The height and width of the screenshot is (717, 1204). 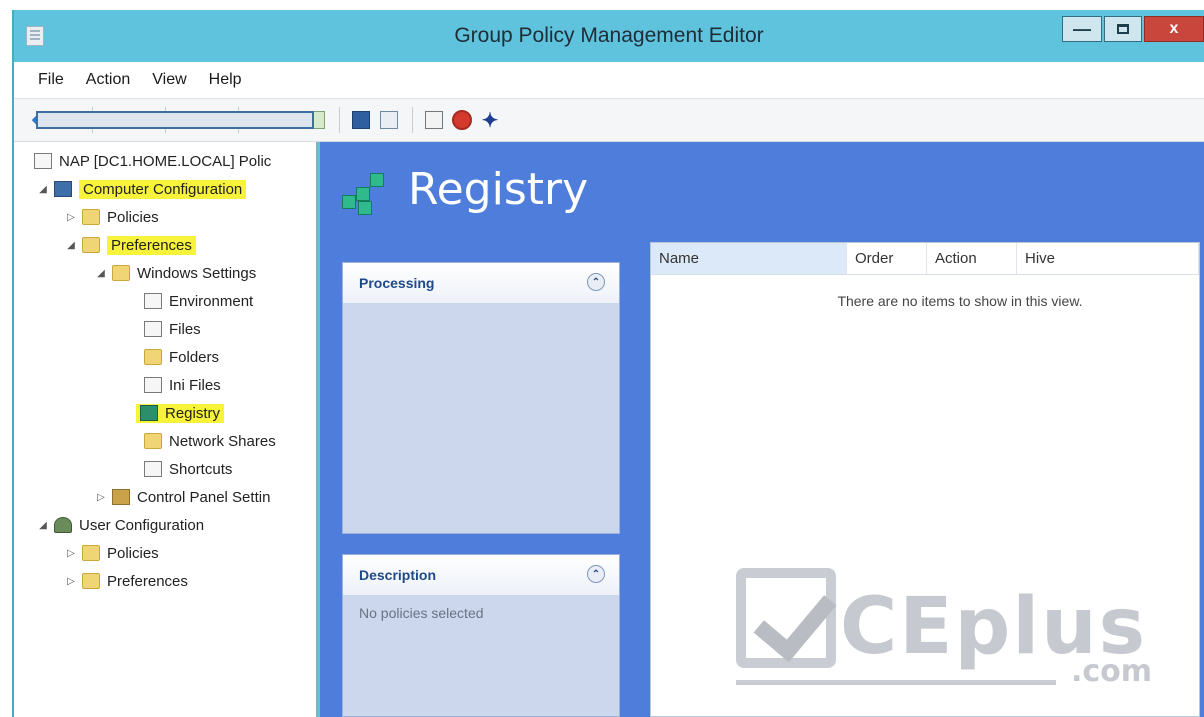 I want to click on show-pane-icon, so click(x=389, y=120).